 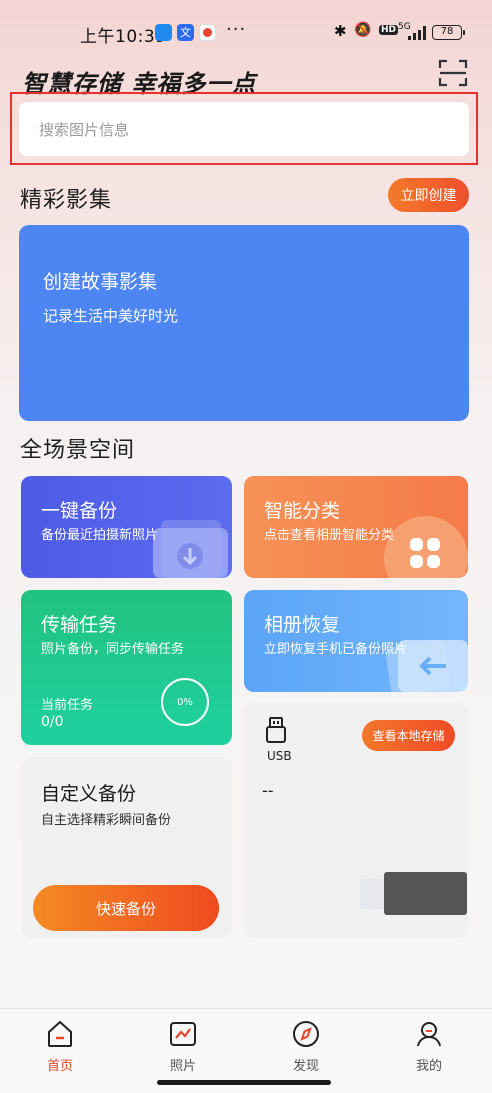 I want to click on compass-icon, so click(x=306, y=1034).